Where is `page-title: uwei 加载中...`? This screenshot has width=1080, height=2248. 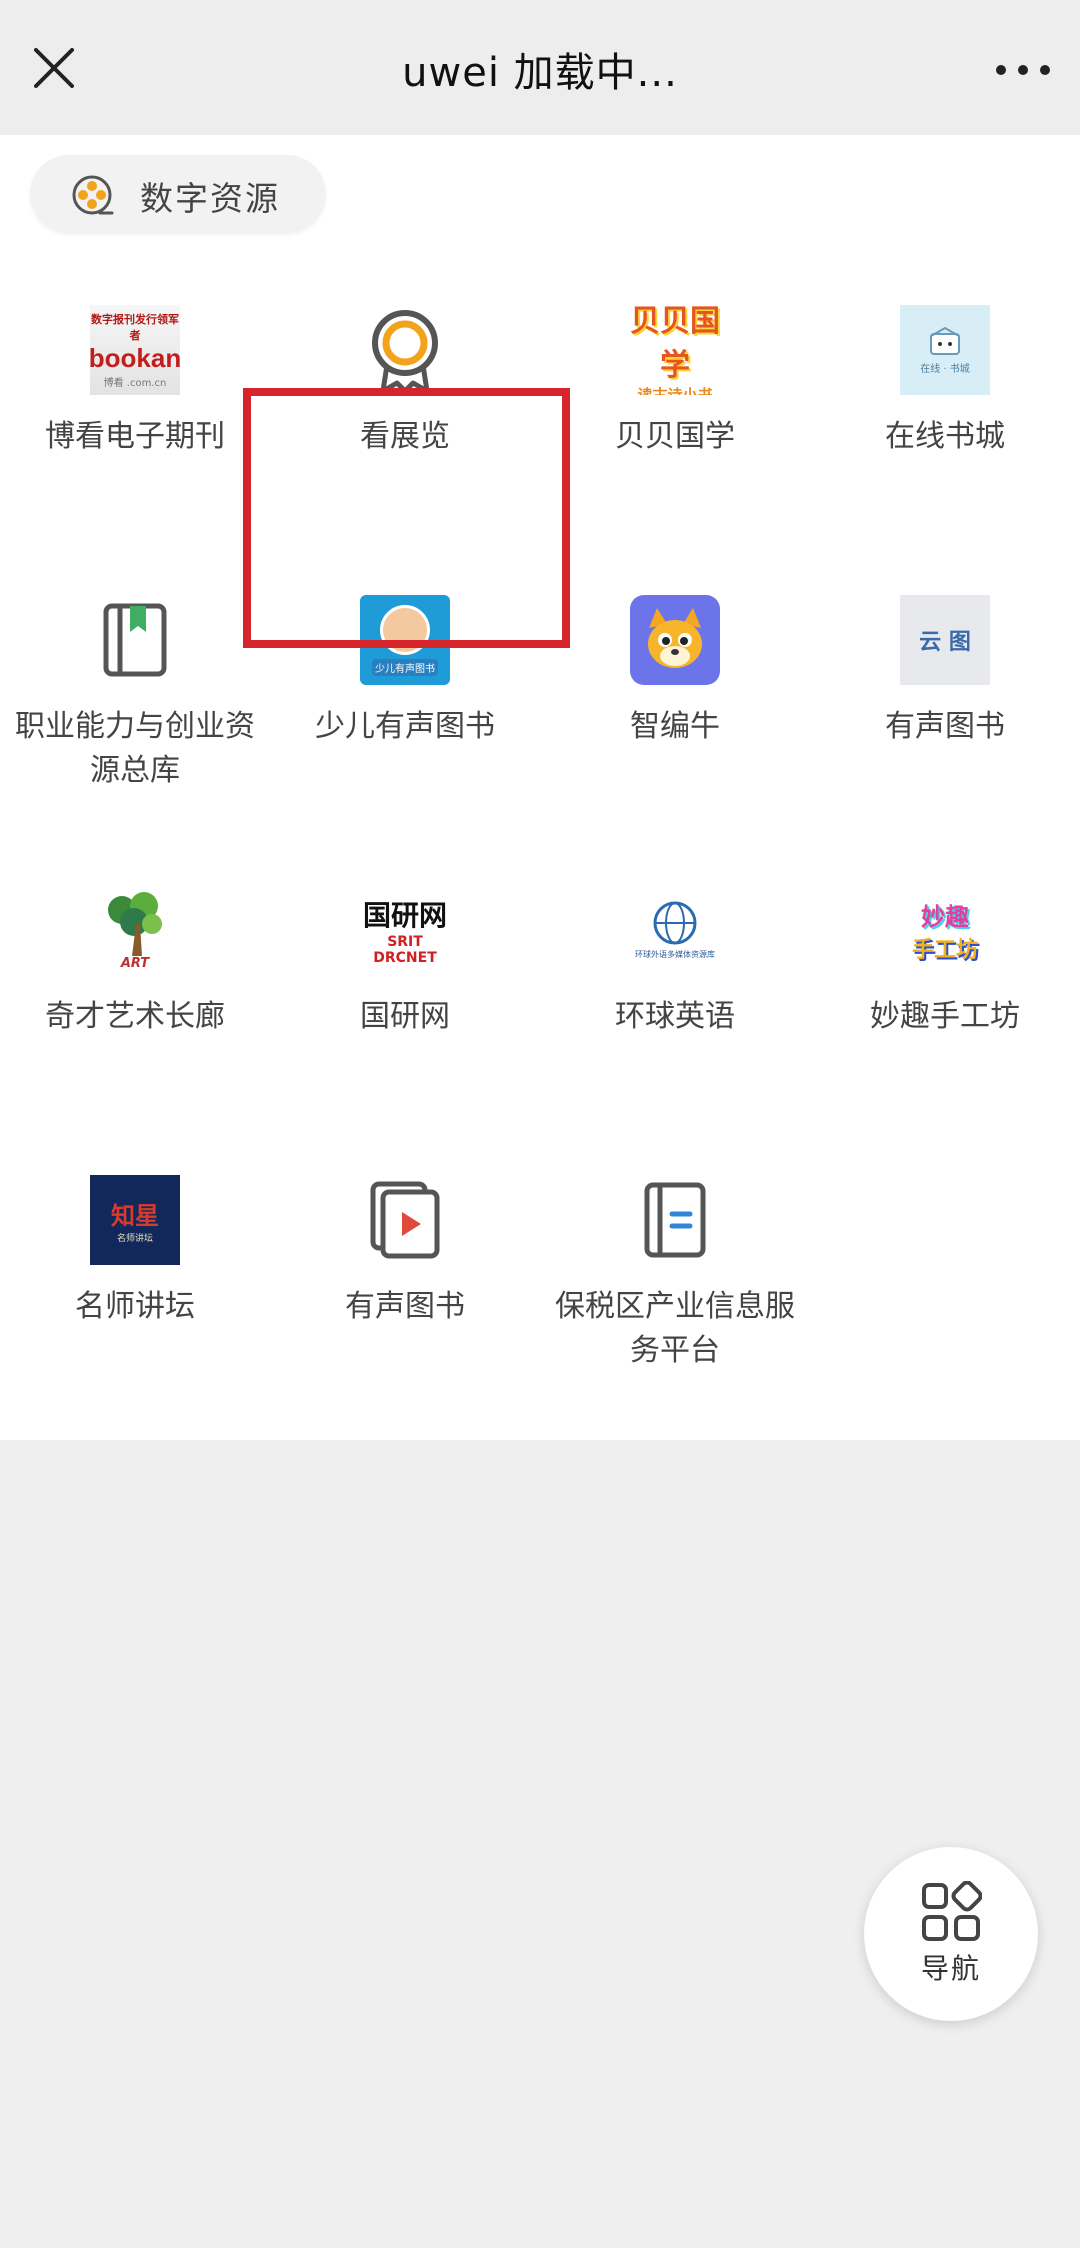 page-title: uwei 加载中... is located at coordinates (540, 73).